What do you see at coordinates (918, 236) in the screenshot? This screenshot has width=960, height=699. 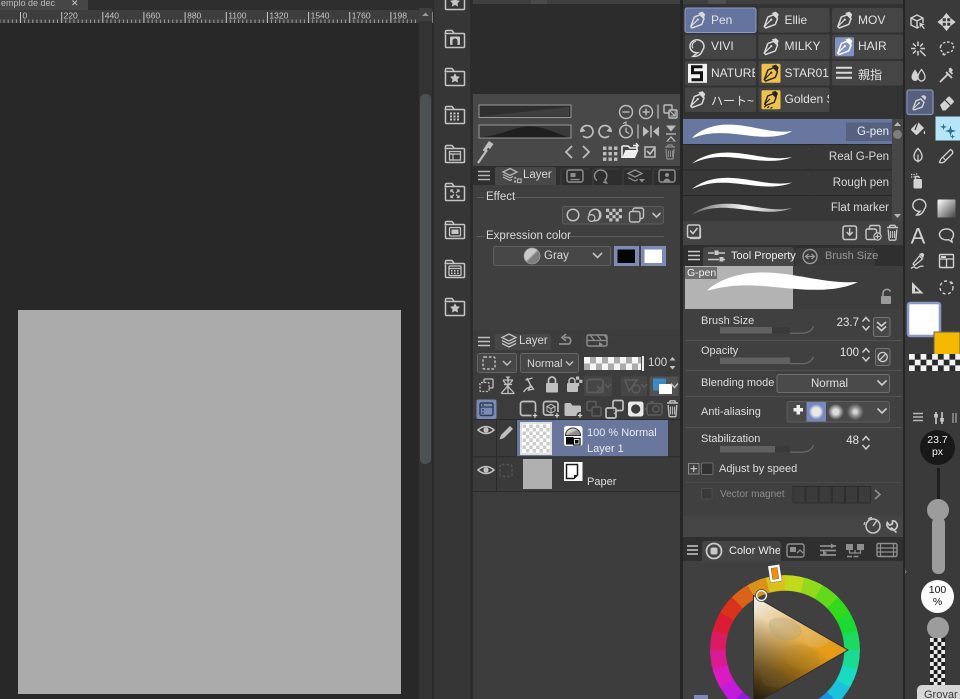 I see `svg-text: A` at bounding box center [918, 236].